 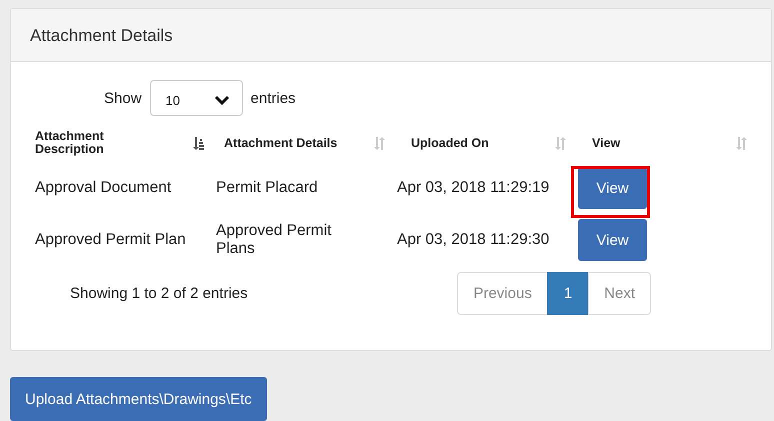 I want to click on column-header: Attachment Description, so click(x=80, y=143).